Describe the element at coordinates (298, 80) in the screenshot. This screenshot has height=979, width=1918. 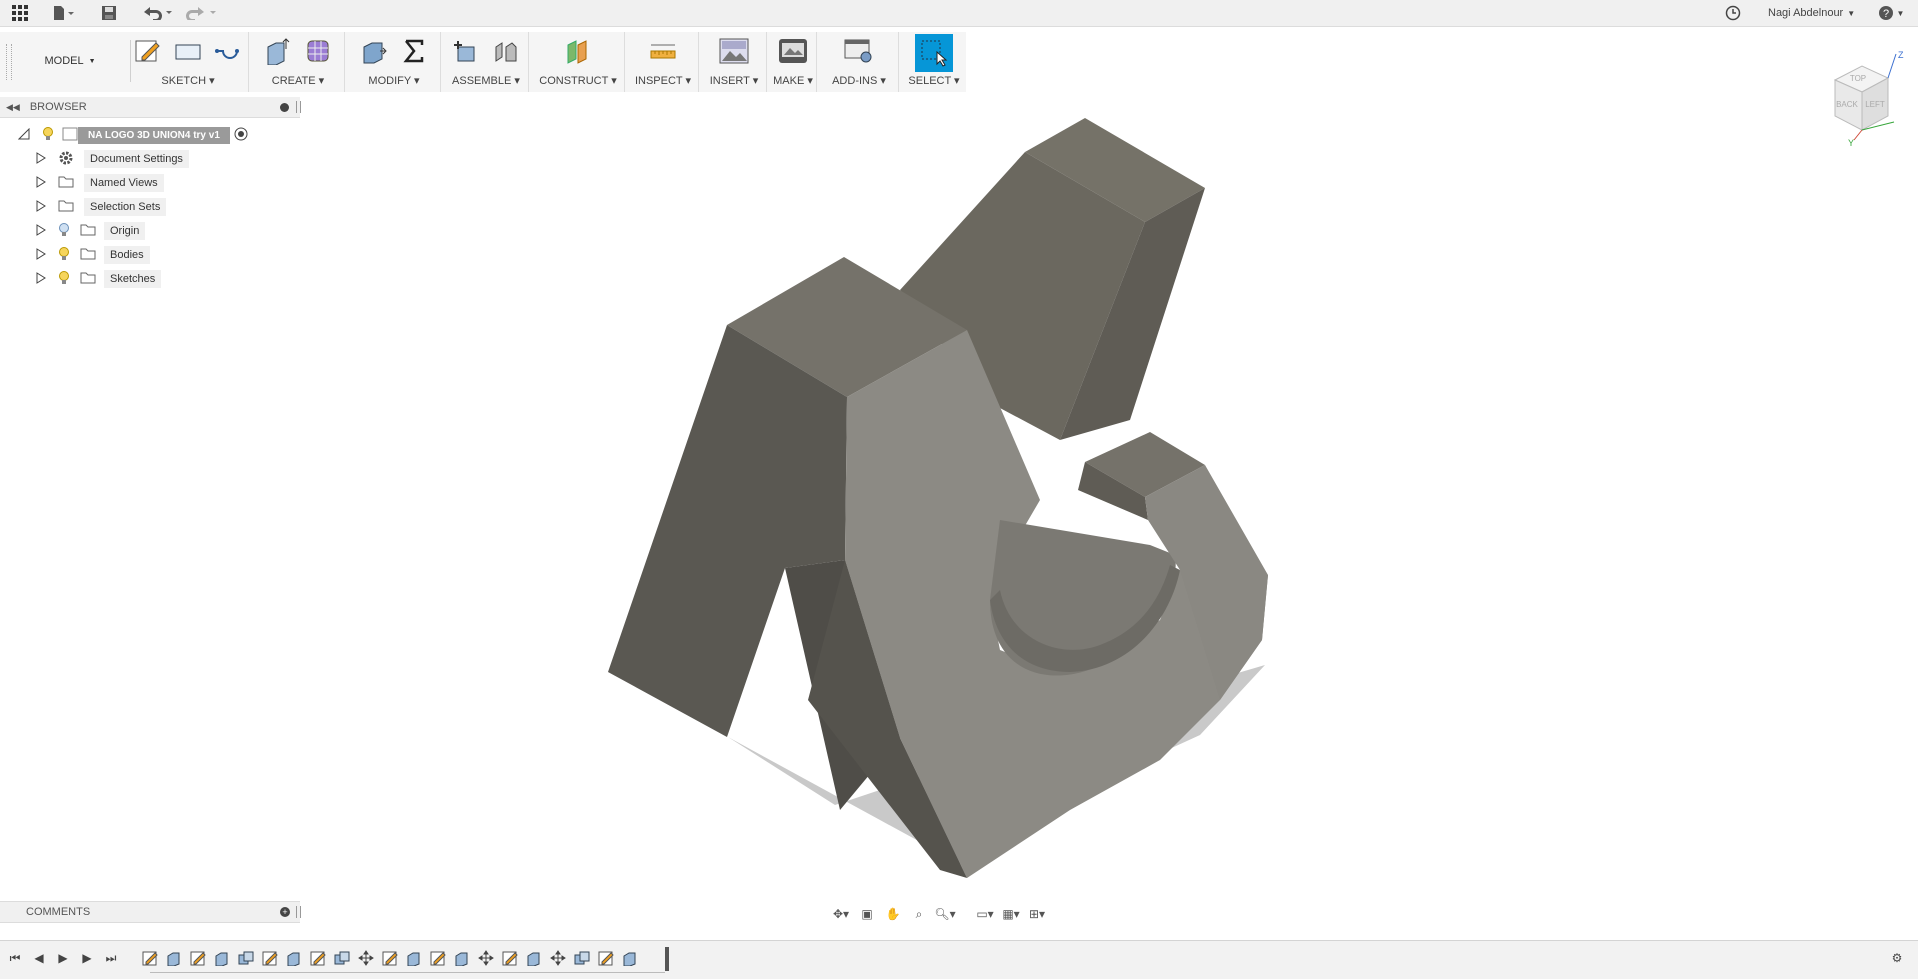
I see `create-menu: CREATE ▾` at that location.